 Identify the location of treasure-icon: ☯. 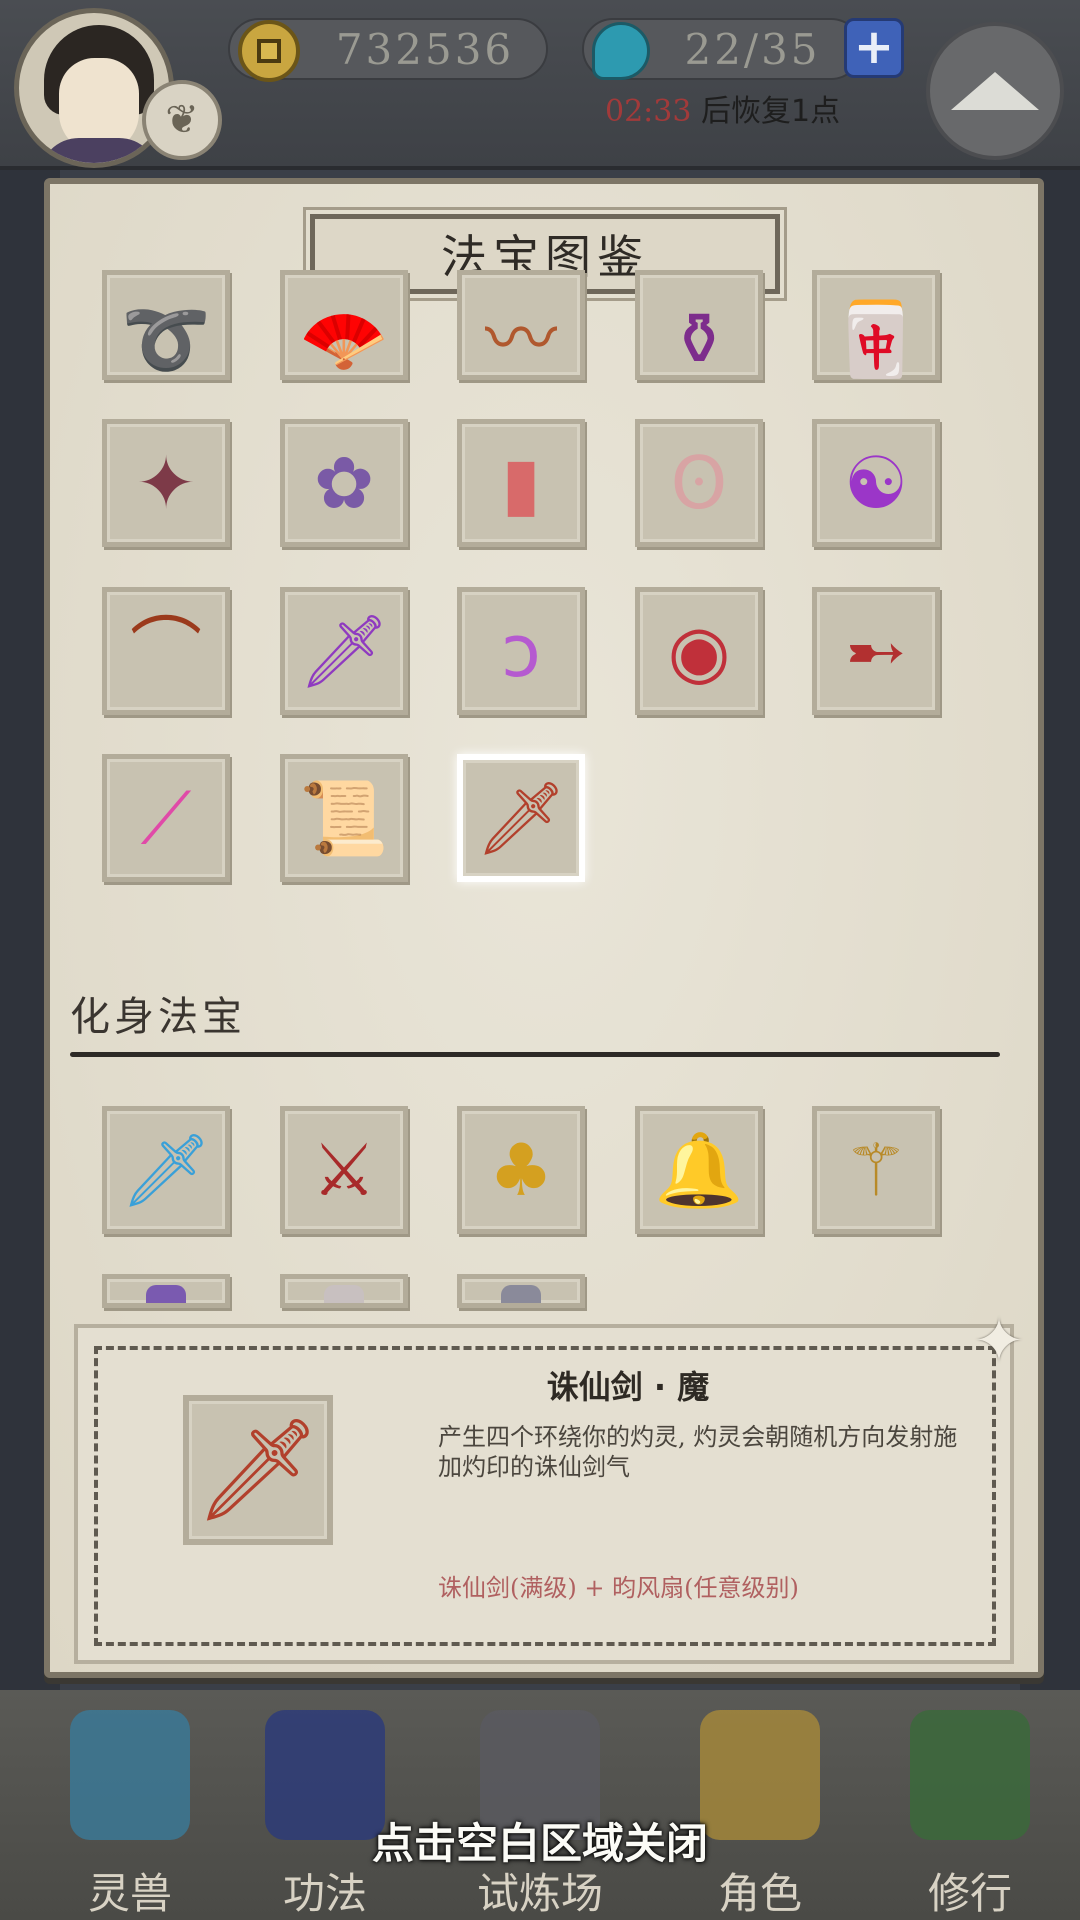
(876, 483).